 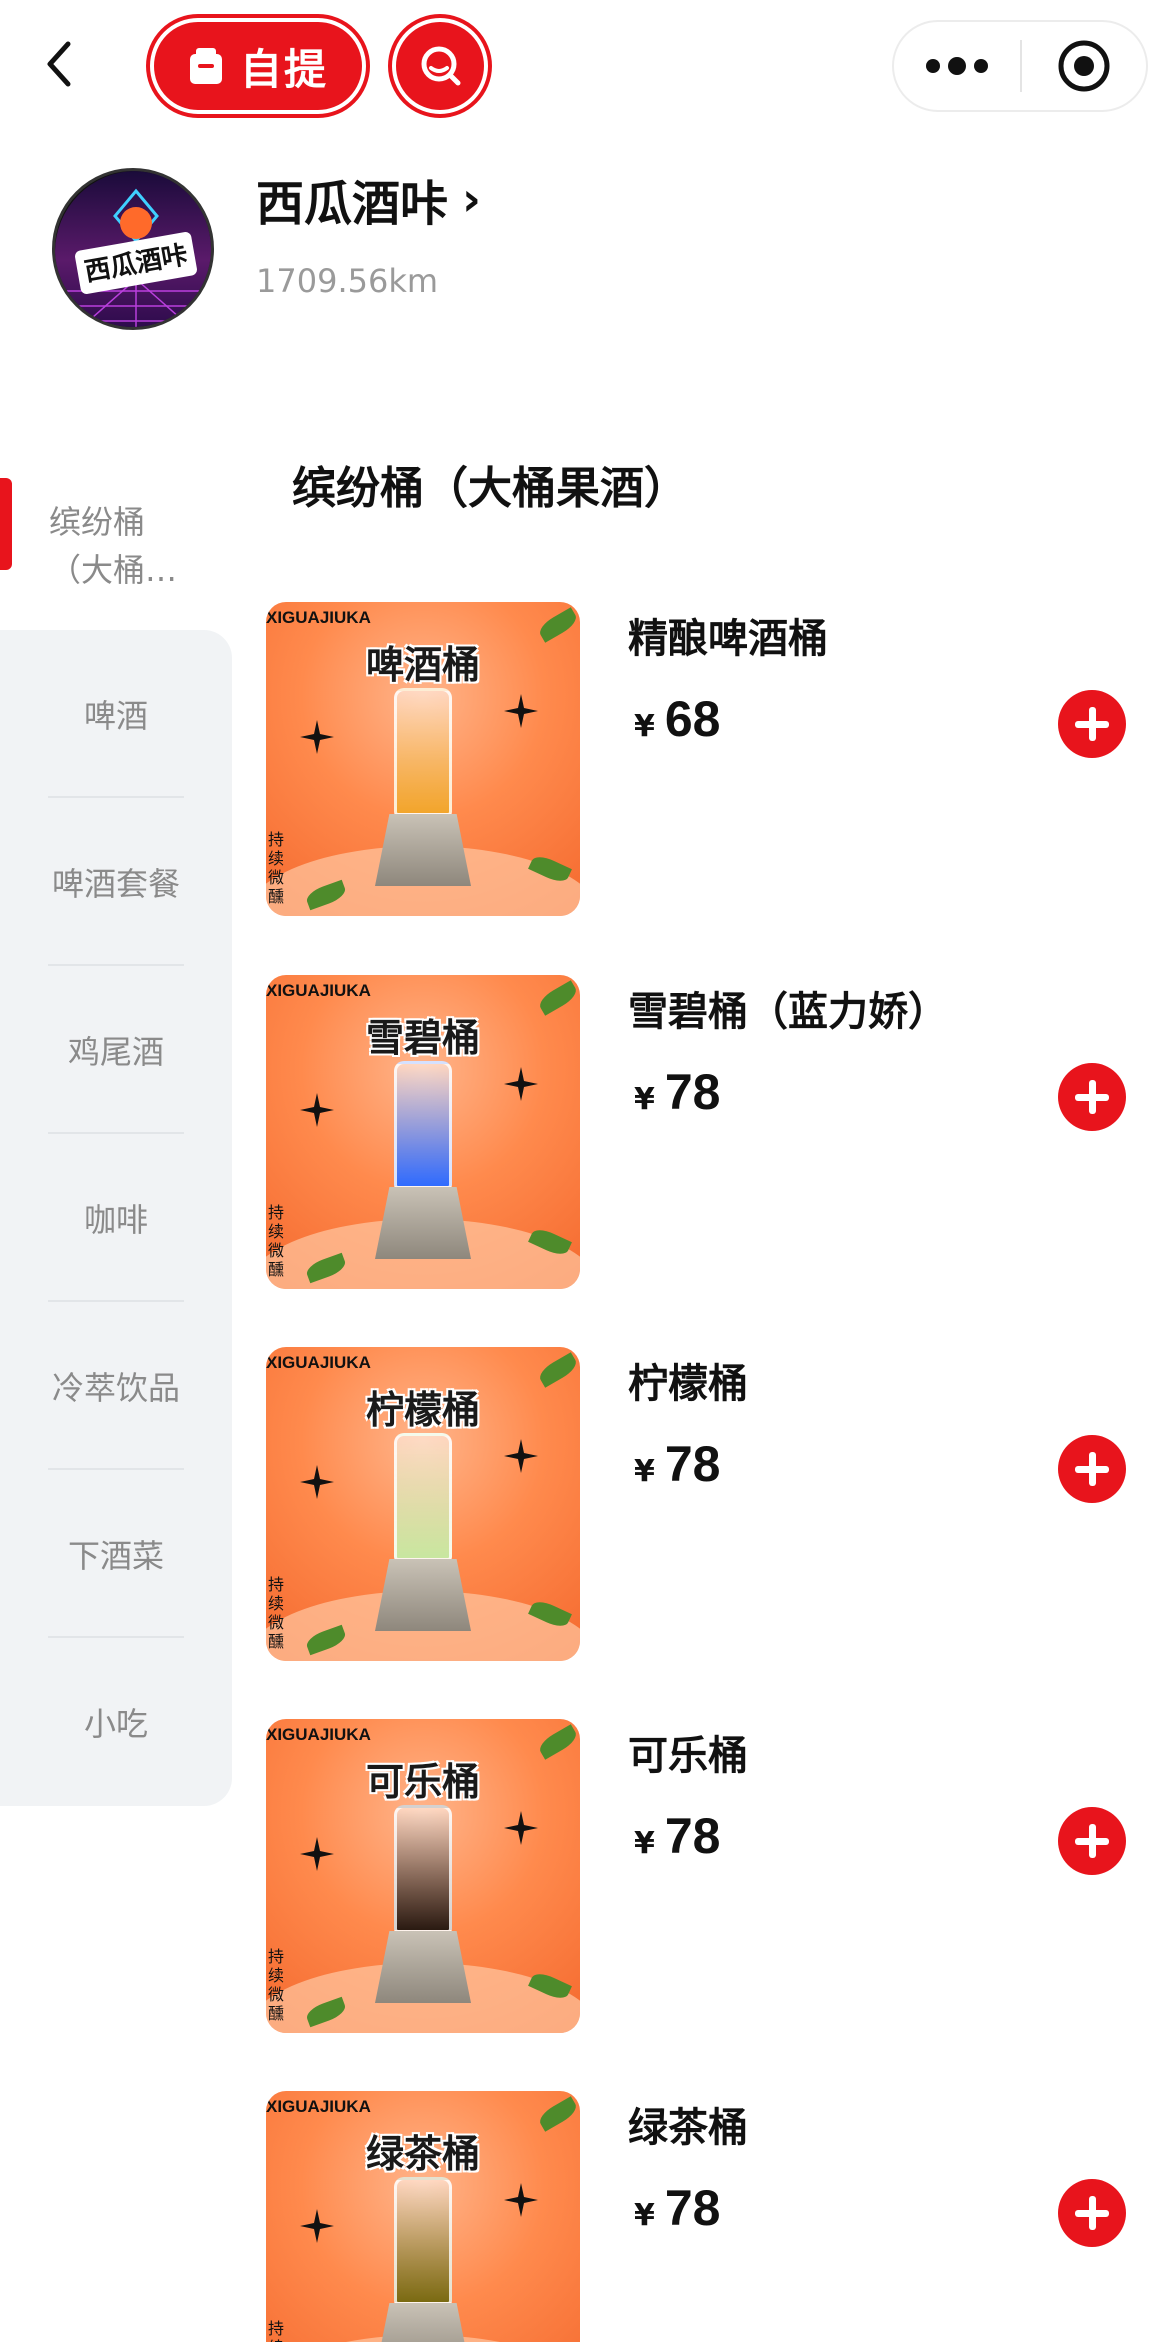 I want to click on sidebar-item-cold-brew: 冷萃饮品, so click(x=116, y=1386).